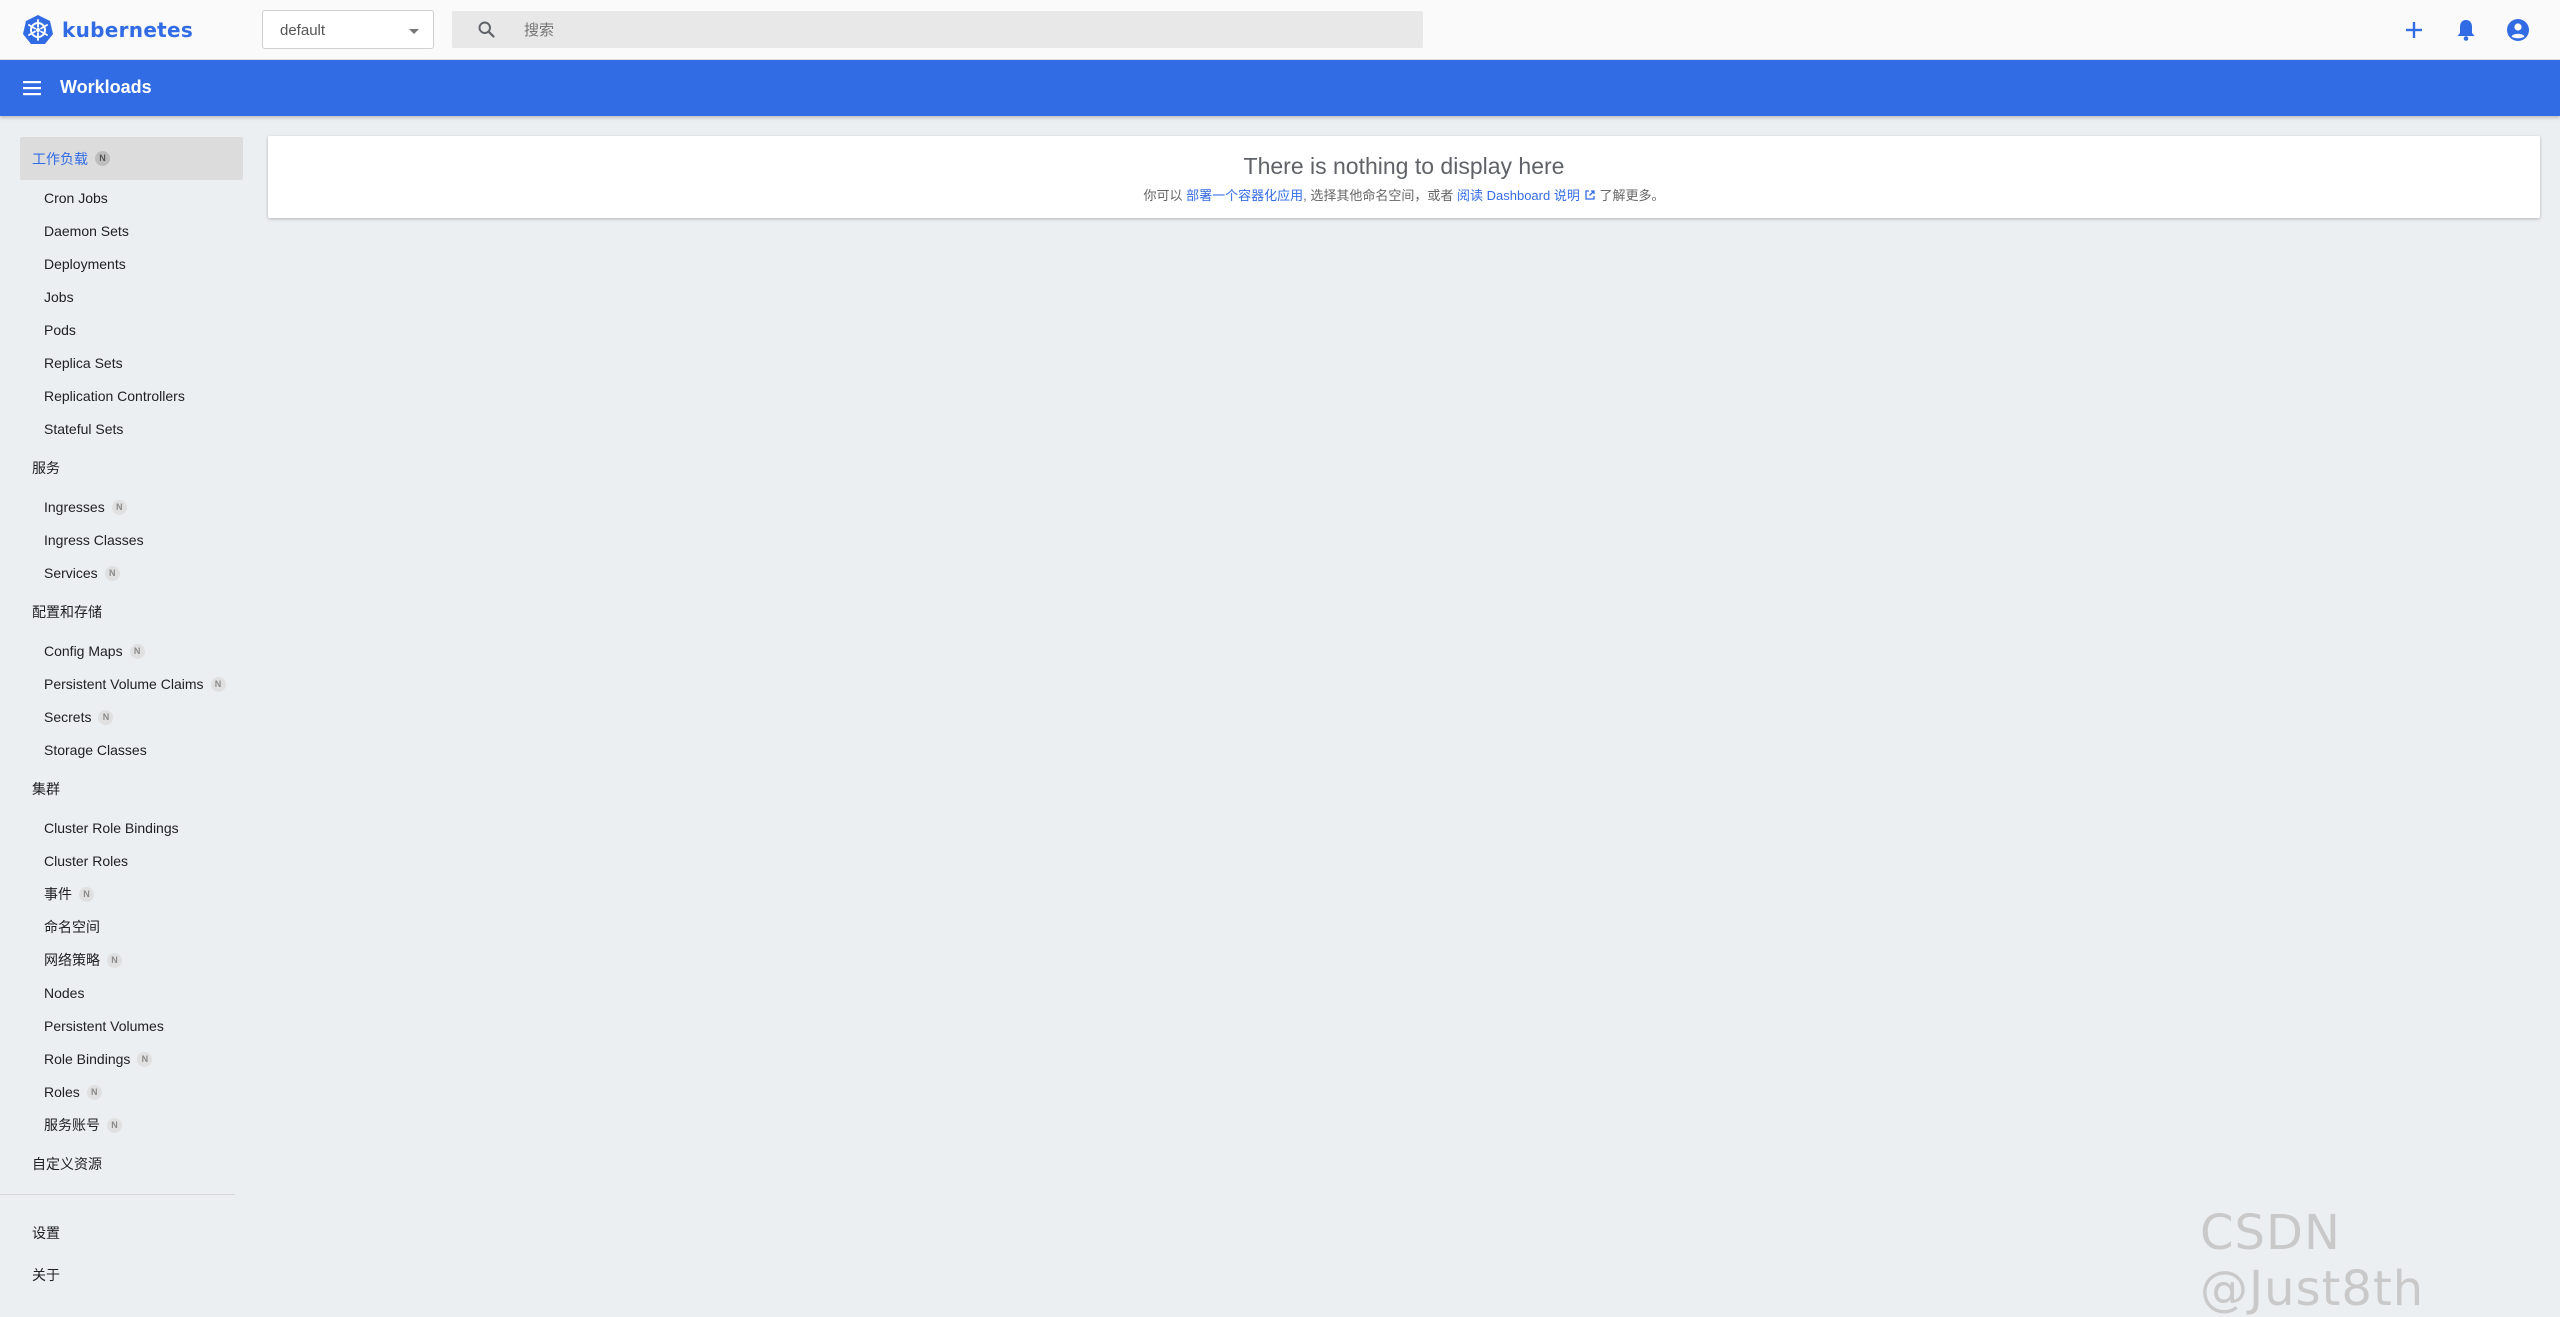 This screenshot has width=2560, height=1317. I want to click on sidebar-item-cluster-role-bindings: Cluster Role Bindings, so click(111, 828).